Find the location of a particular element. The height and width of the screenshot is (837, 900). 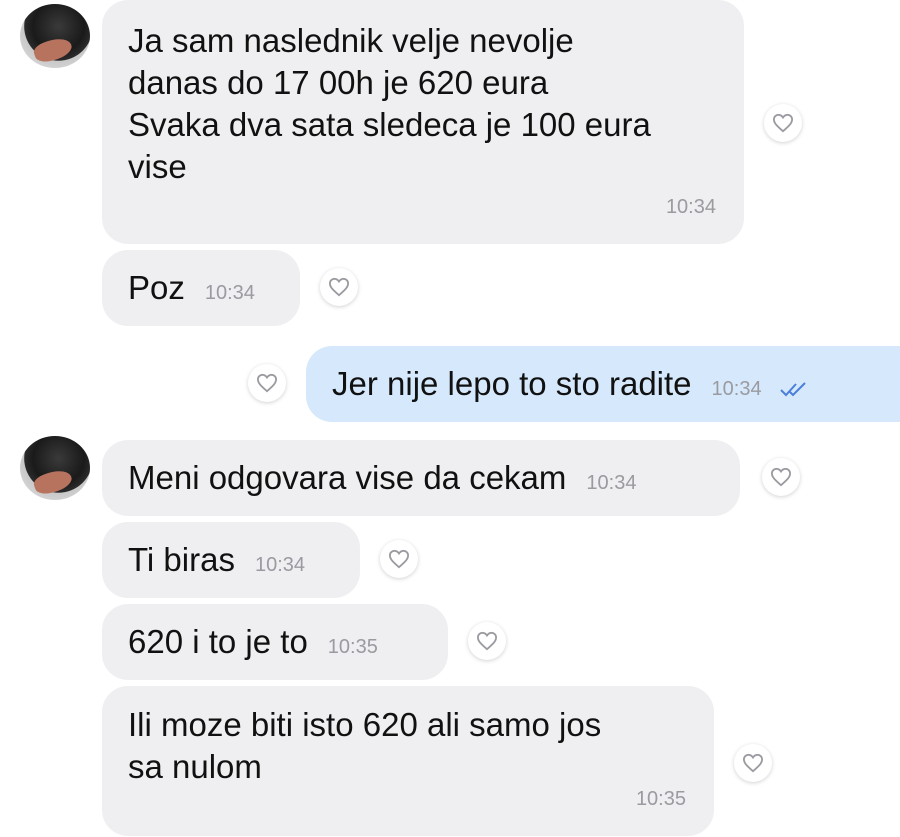

double-check-icon is located at coordinates (794, 386).